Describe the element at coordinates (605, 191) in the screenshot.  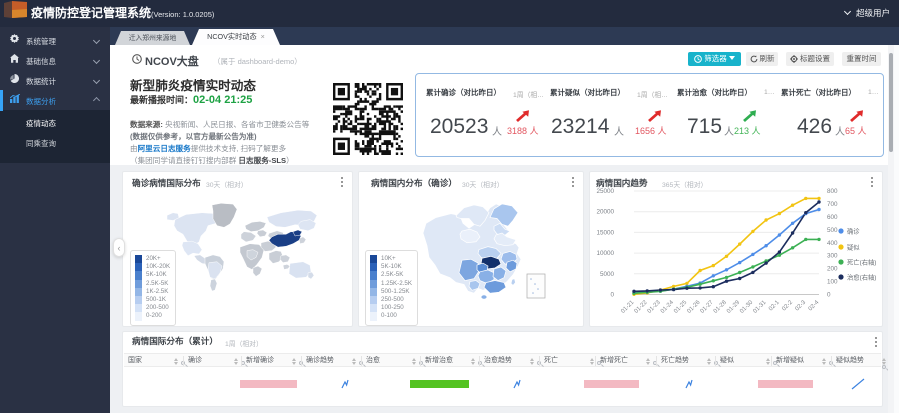
I see `svg-text: 25000` at that location.